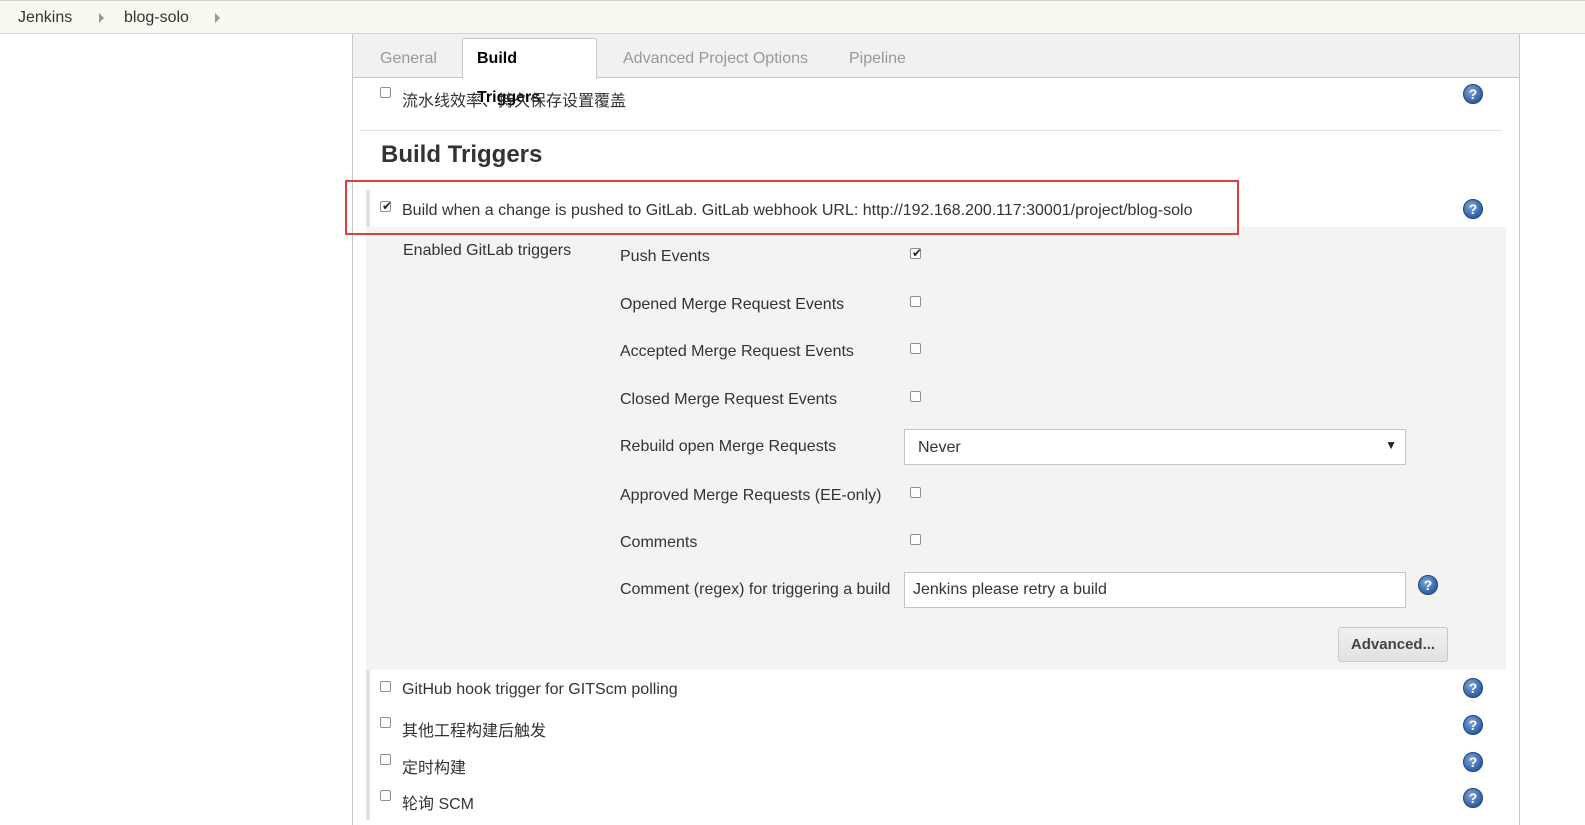  Describe the element at coordinates (915, 348) in the screenshot. I see `accepted-mr-checkbox` at that location.